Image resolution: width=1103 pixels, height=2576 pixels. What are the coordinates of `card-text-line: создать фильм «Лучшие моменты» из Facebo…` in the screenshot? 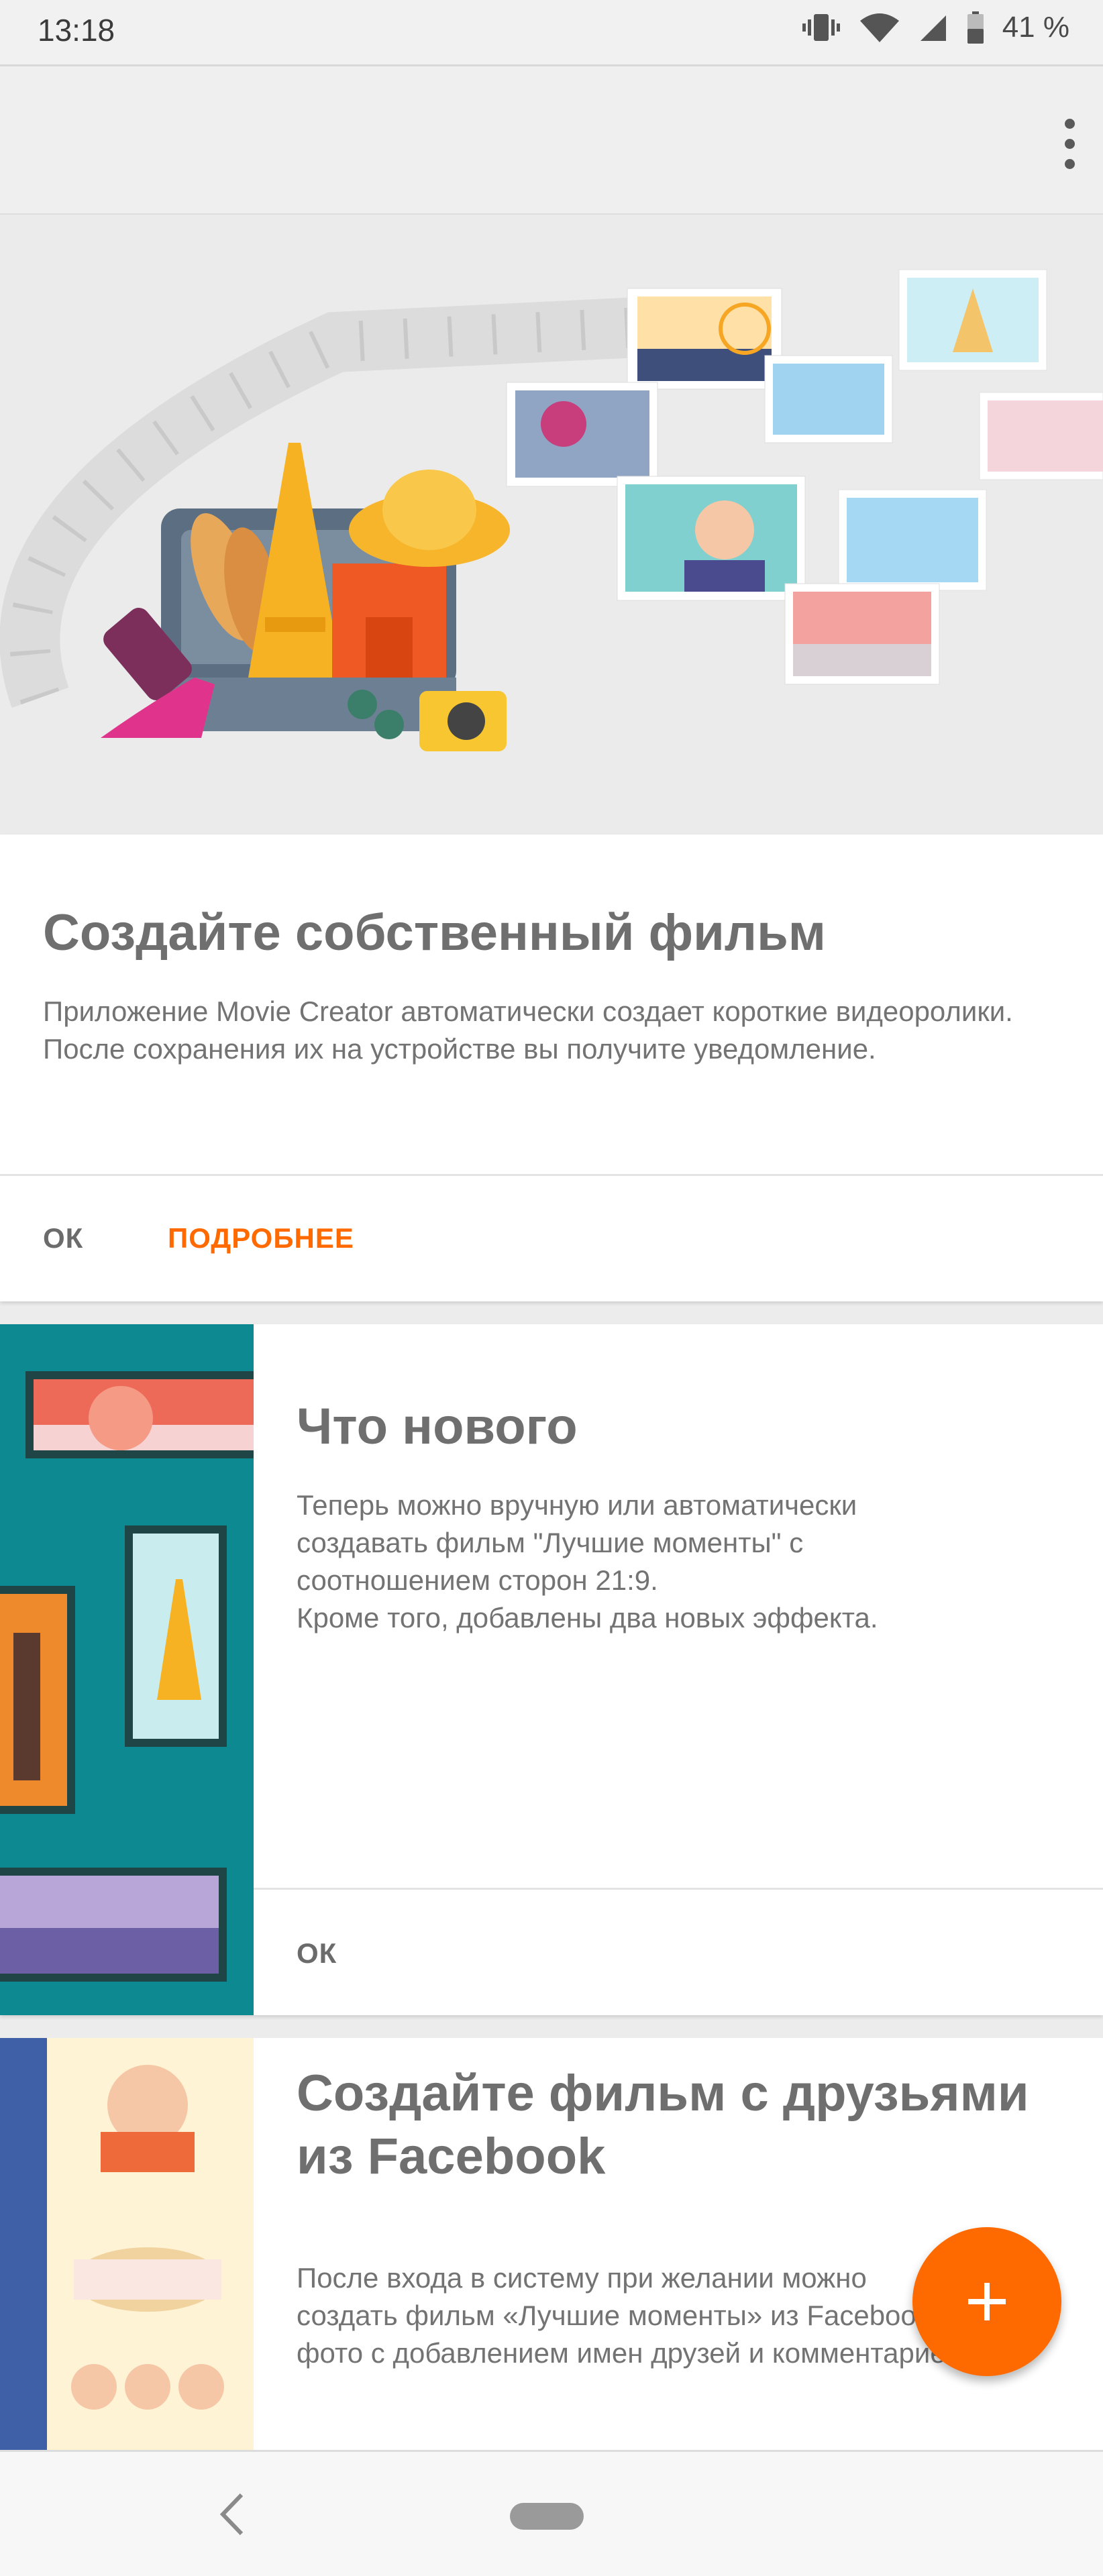 It's located at (614, 2315).